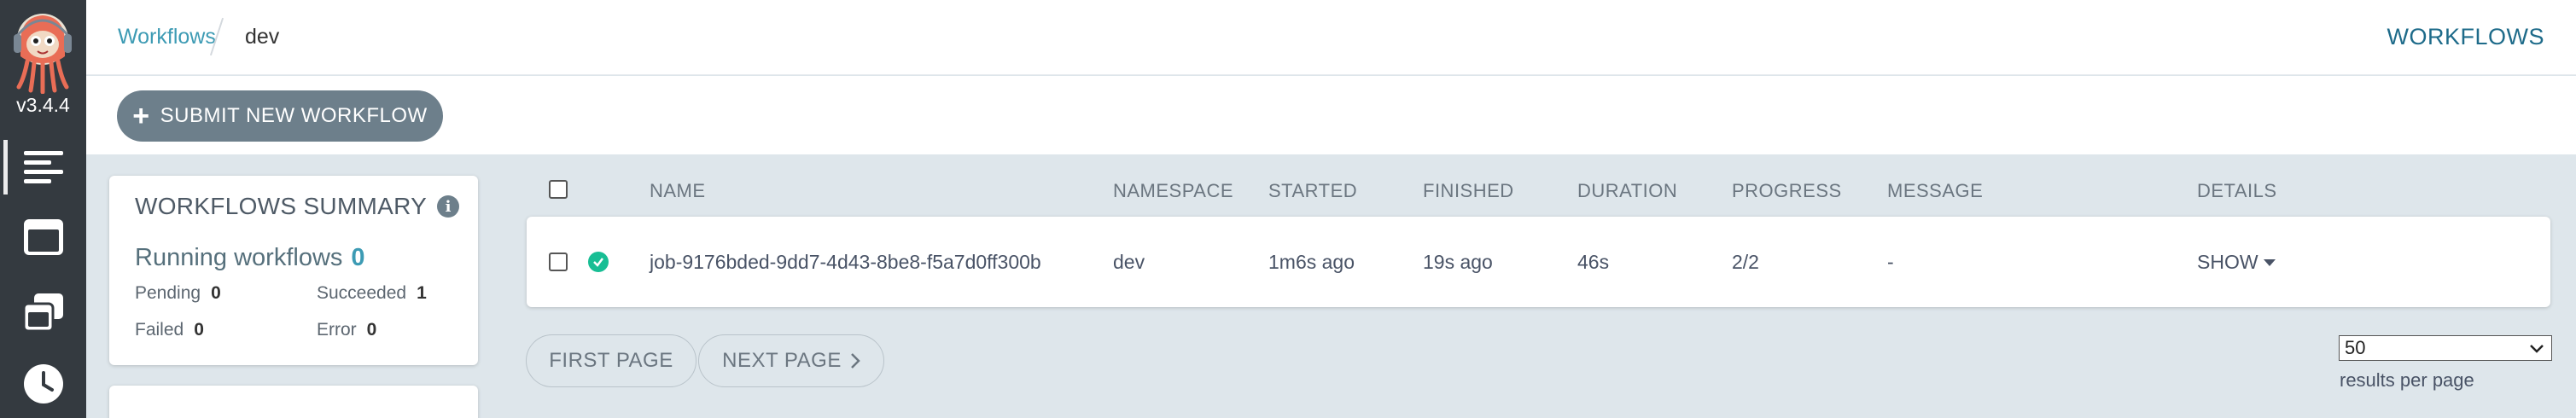 The image size is (2576, 418). I want to click on succeeded-label: Succeeded, so click(362, 293).